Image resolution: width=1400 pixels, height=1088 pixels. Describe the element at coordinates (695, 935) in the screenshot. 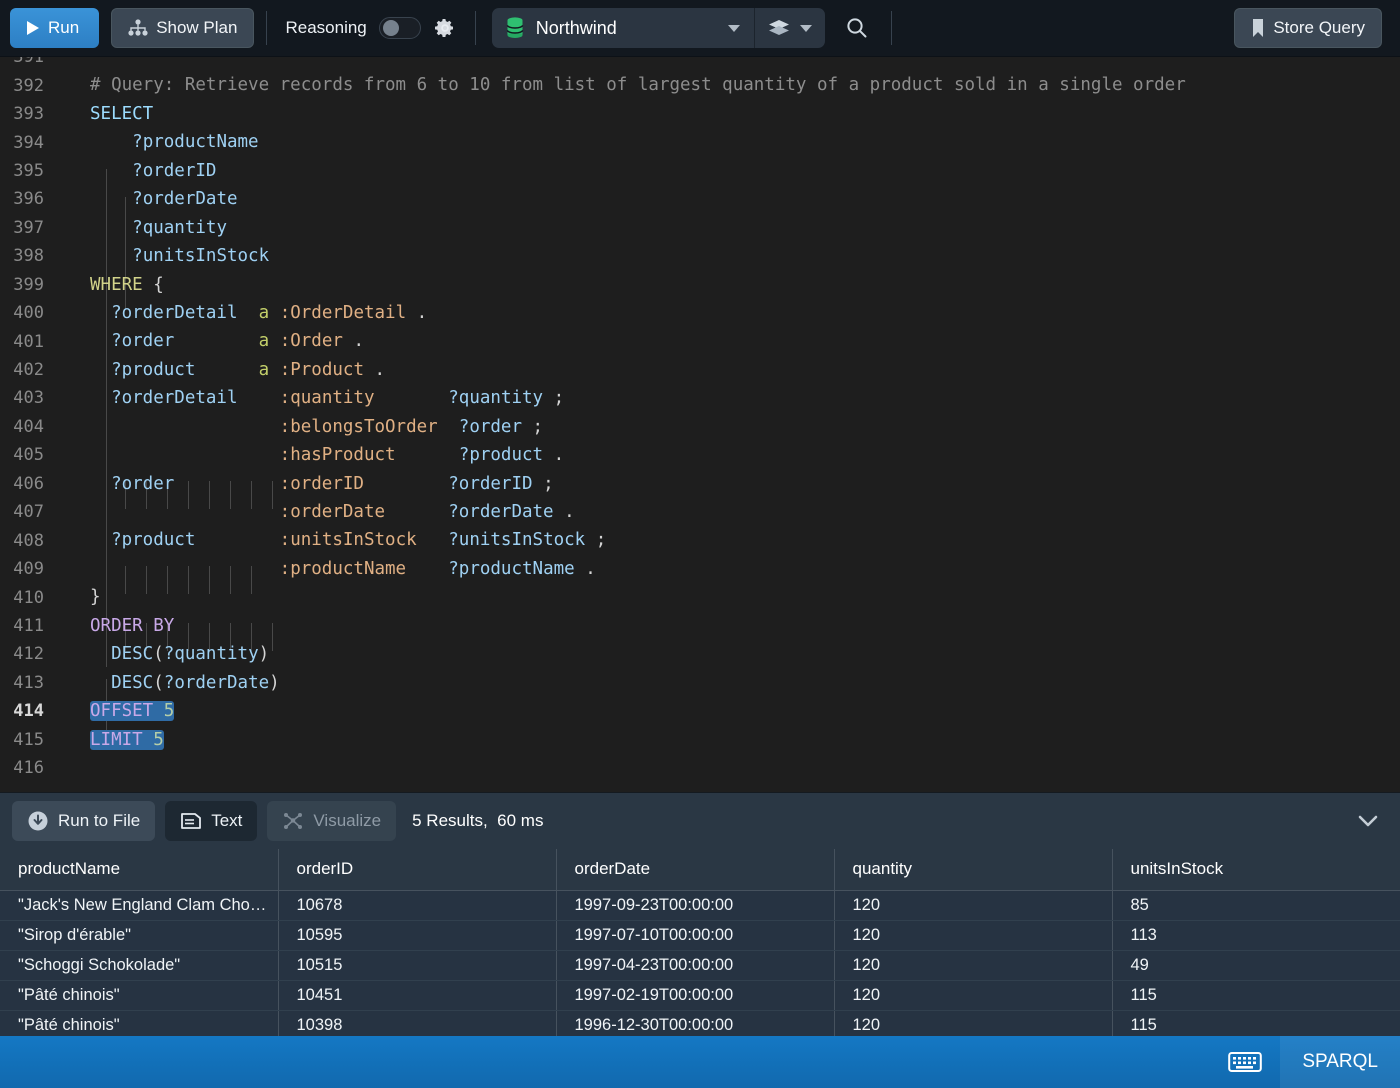

I see `table-cell-orderDate: 1997-07-10T00:00:00` at that location.